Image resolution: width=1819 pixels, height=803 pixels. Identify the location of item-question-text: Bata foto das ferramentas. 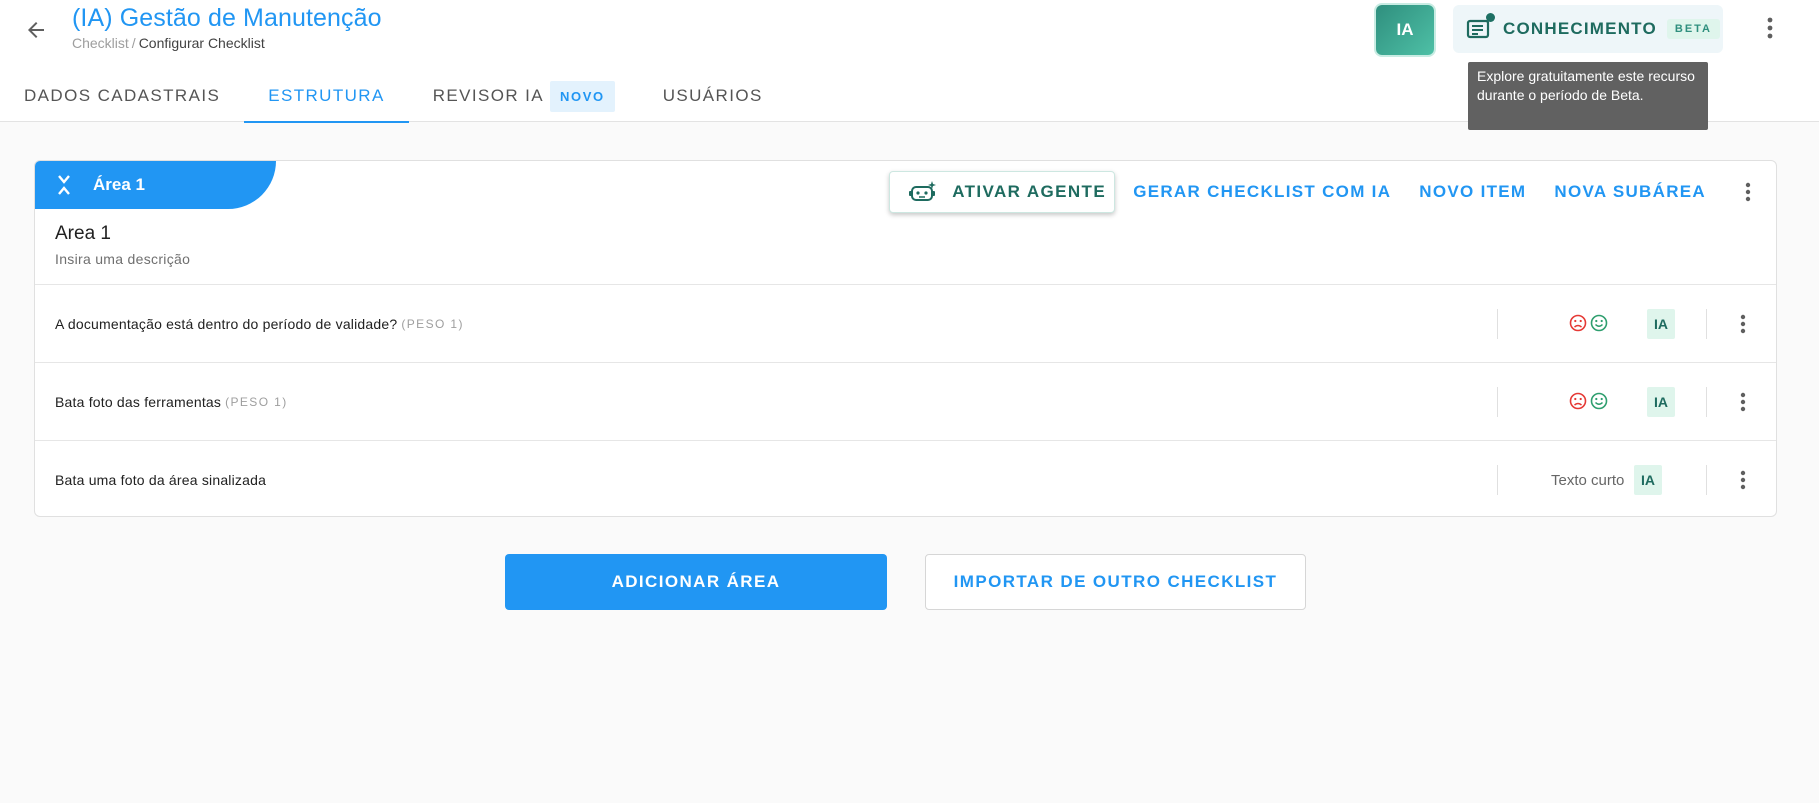
(138, 402).